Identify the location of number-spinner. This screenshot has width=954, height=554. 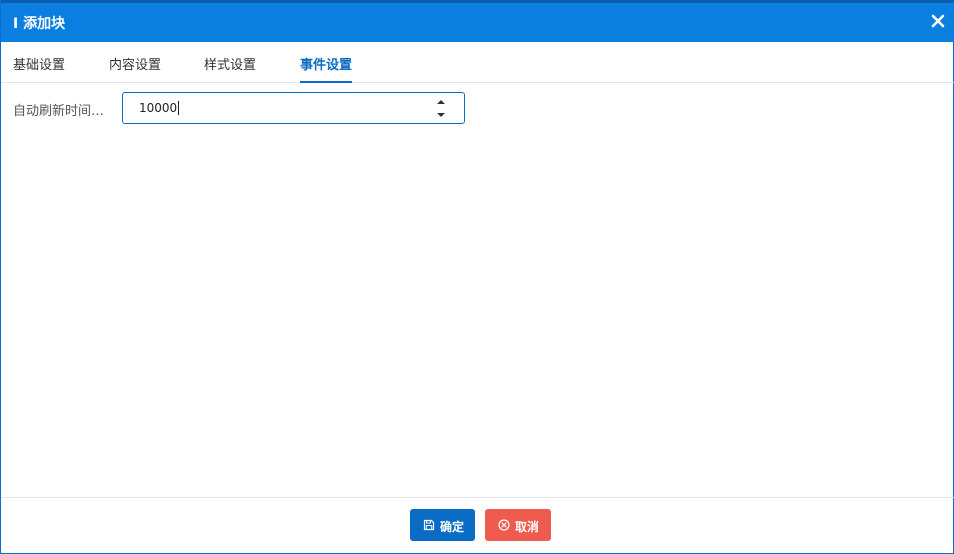
(441, 109).